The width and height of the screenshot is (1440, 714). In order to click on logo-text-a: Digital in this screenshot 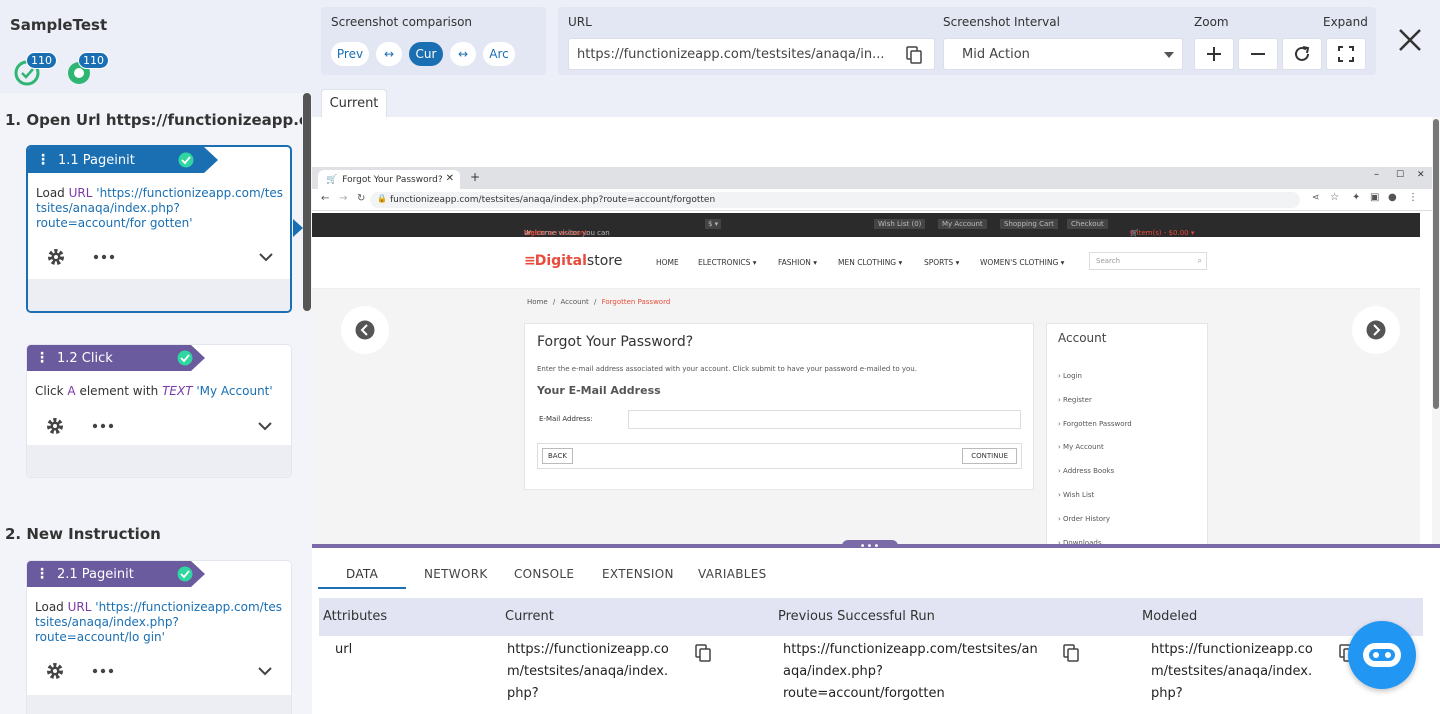, I will do `click(560, 261)`.